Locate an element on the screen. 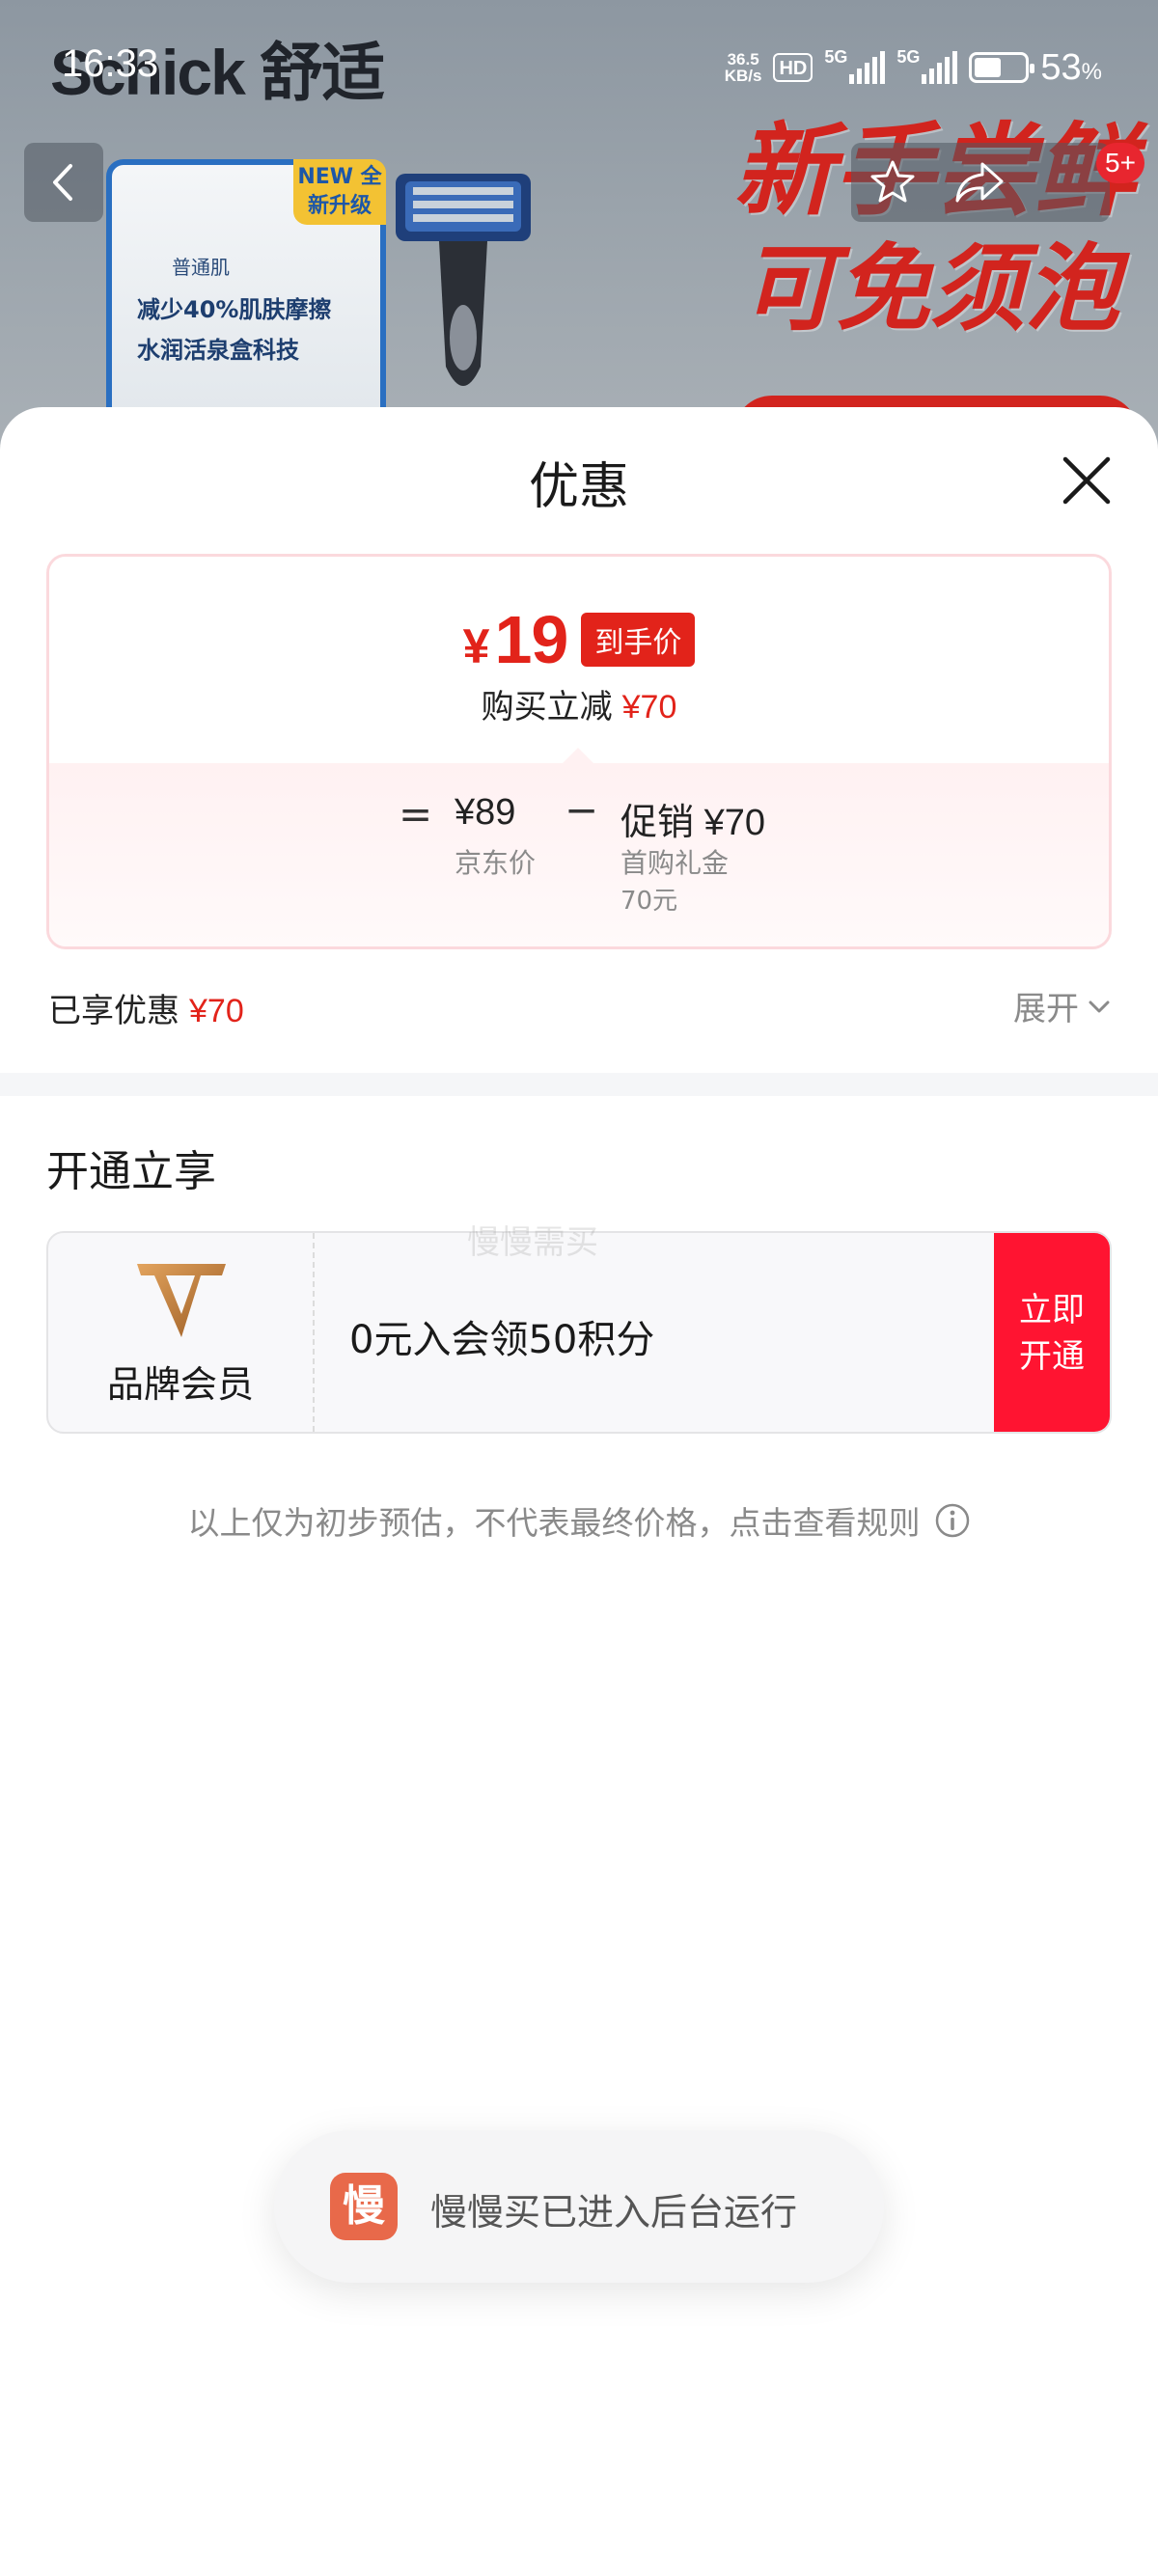 This screenshot has height=2576, width=1158. network-speed: 36.5 KB/s is located at coordinates (743, 67).